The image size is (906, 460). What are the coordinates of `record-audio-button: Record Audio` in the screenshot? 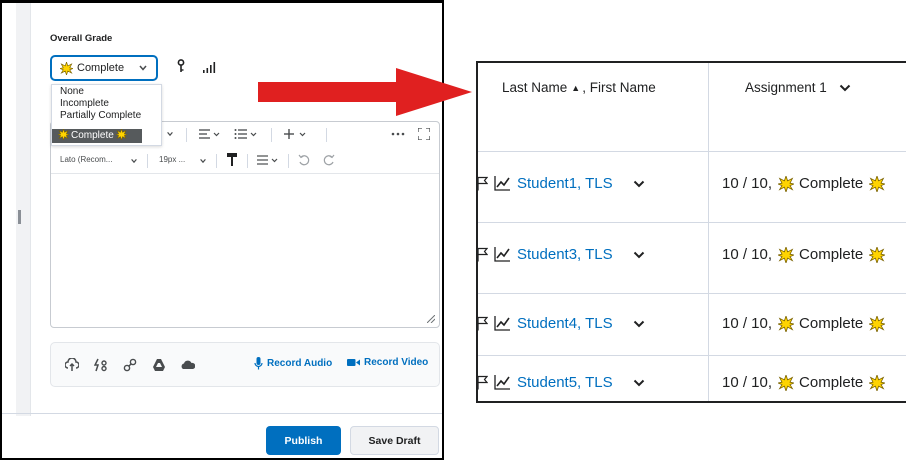 It's located at (293, 363).